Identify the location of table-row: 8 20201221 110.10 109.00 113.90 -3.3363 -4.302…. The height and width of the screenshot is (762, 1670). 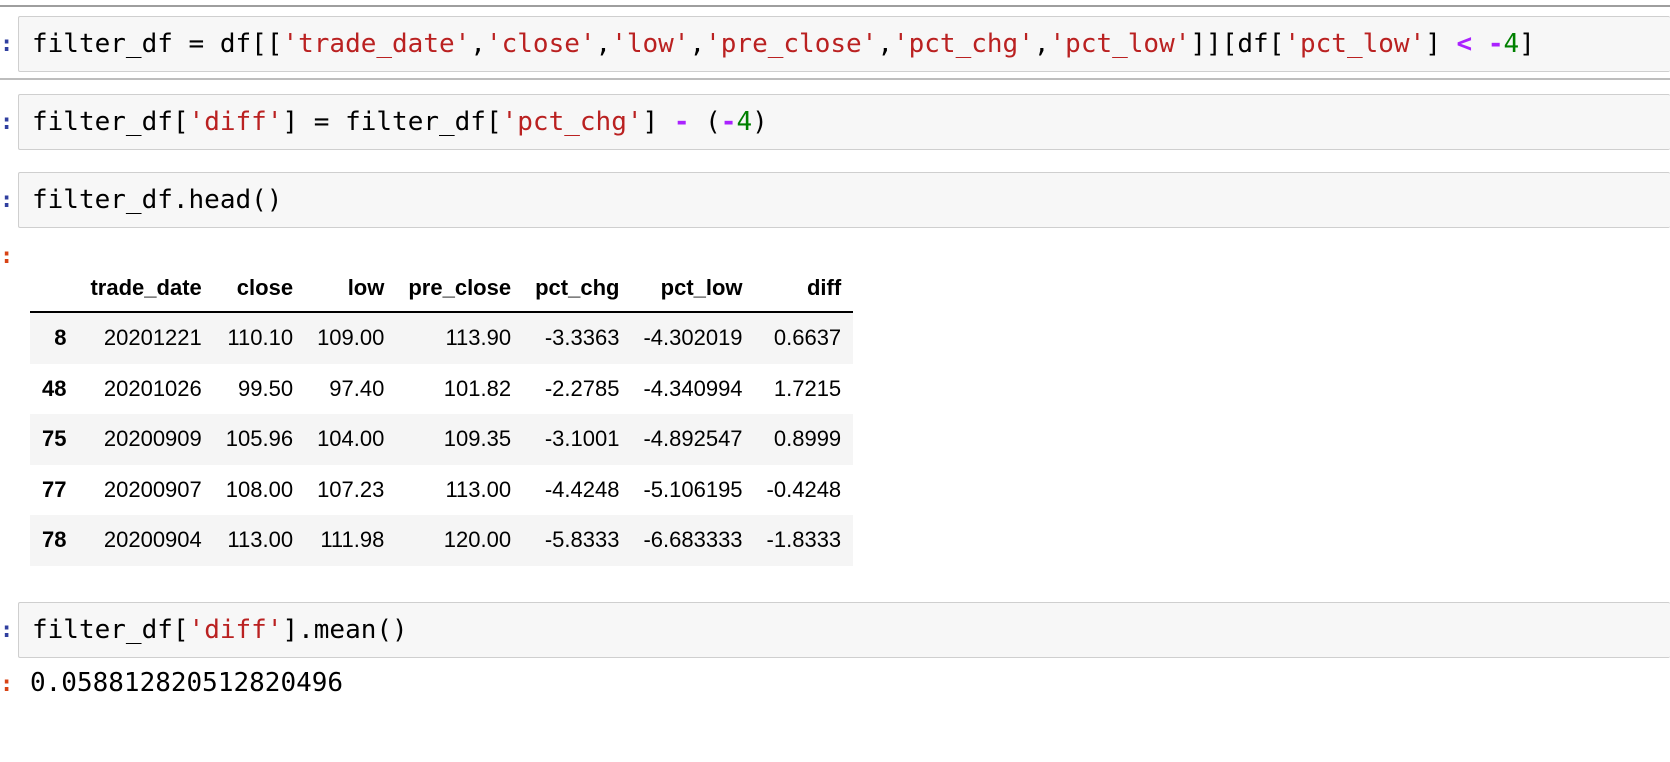
(442, 338).